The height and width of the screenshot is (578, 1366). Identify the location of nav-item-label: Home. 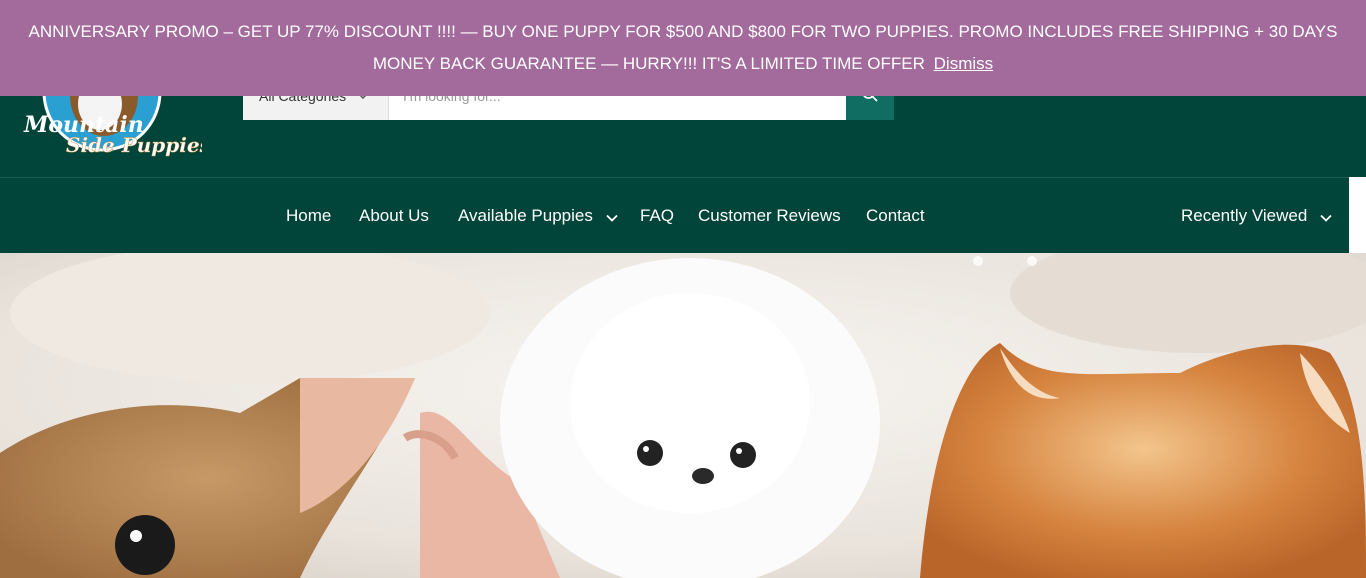
(309, 215).